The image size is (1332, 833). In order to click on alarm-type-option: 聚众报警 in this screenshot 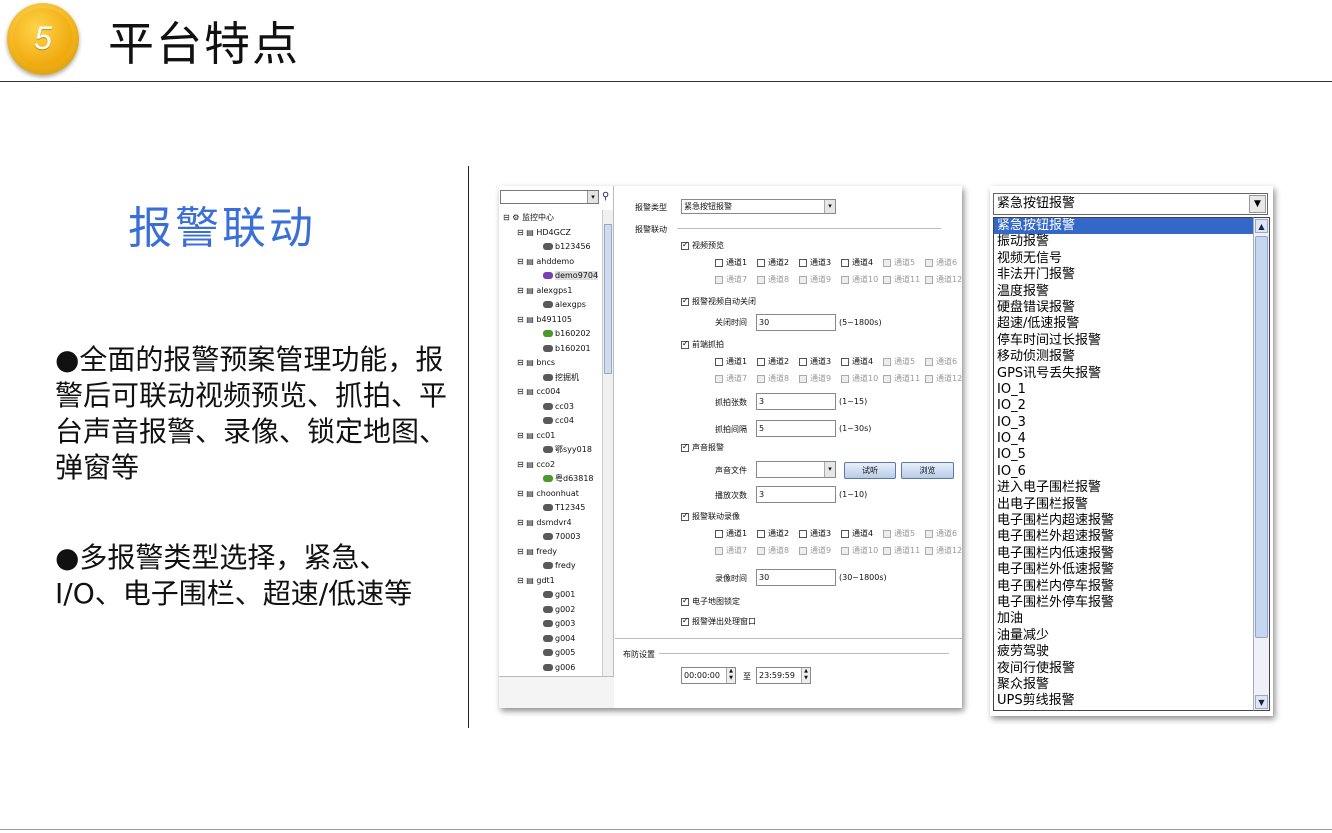, I will do `click(1123, 685)`.